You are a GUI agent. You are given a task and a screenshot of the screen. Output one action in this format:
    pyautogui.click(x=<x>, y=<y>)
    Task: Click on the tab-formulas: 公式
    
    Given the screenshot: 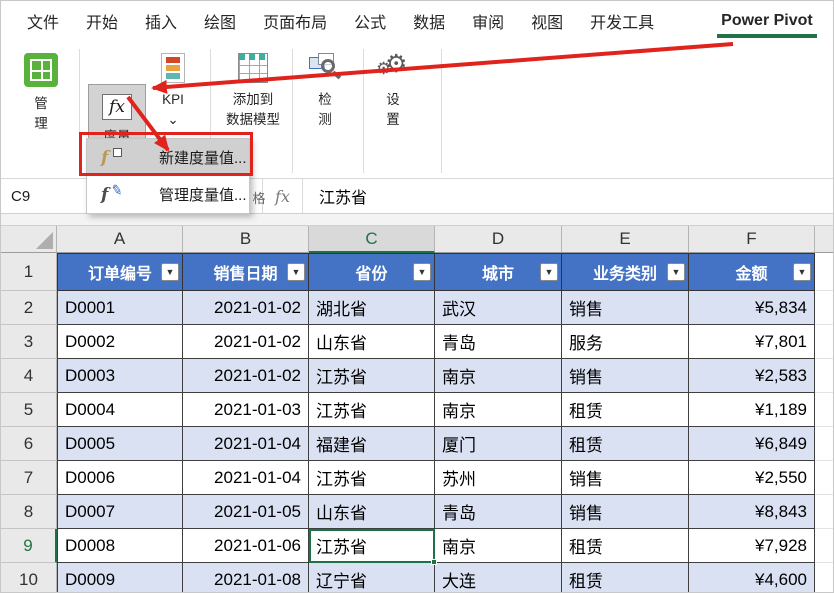 What is the action you would take?
    pyautogui.click(x=370, y=21)
    